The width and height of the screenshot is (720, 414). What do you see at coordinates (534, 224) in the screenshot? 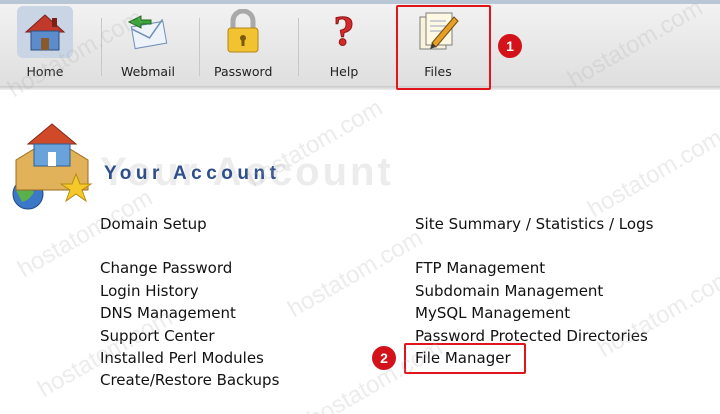
I see `link-site-summary: Site Summary / Statistics / Logs` at bounding box center [534, 224].